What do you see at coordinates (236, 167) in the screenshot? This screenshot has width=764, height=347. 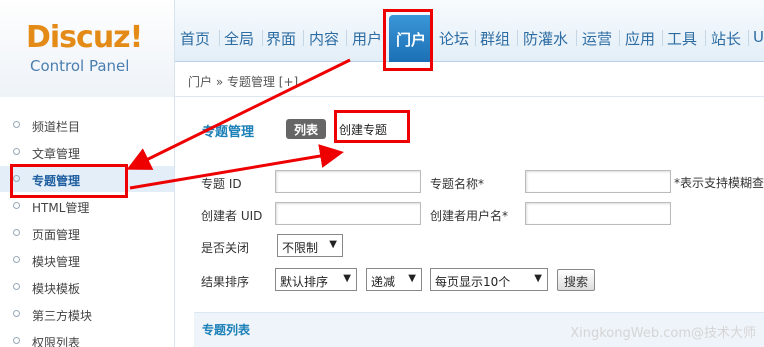 I see `arrow-to-create` at bounding box center [236, 167].